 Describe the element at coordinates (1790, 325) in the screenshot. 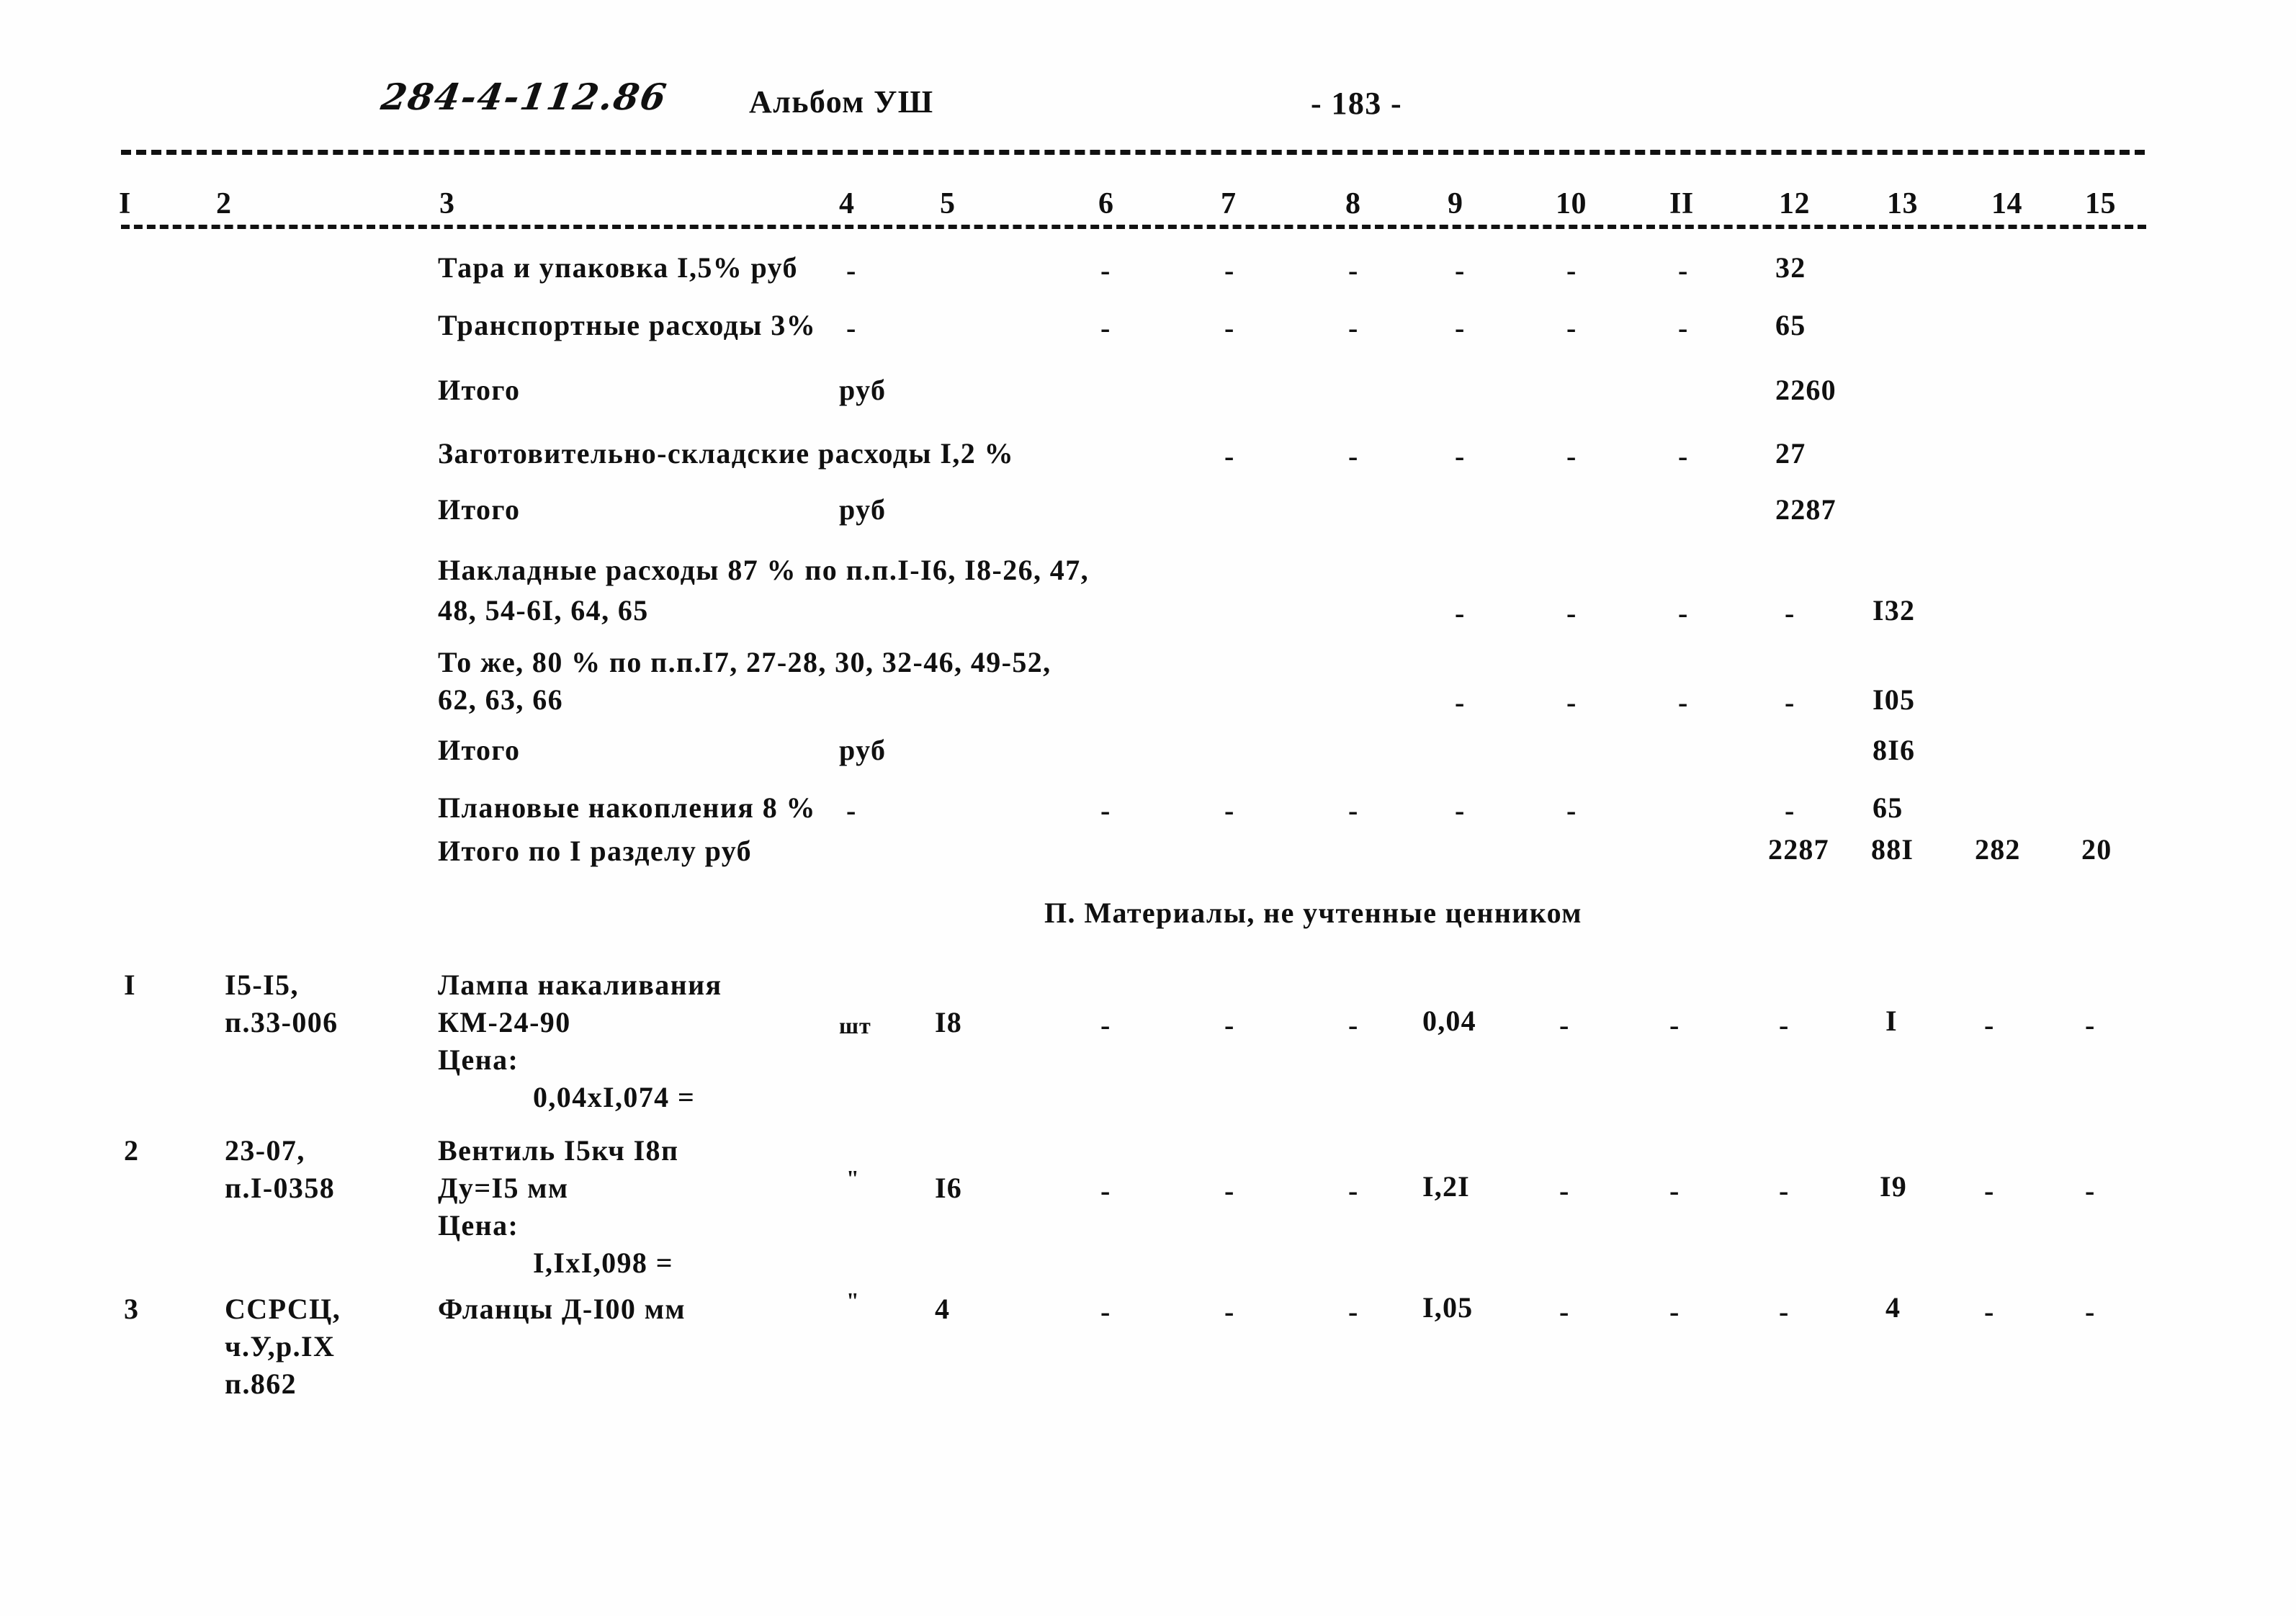

I see `cell-value-col12: 65` at that location.